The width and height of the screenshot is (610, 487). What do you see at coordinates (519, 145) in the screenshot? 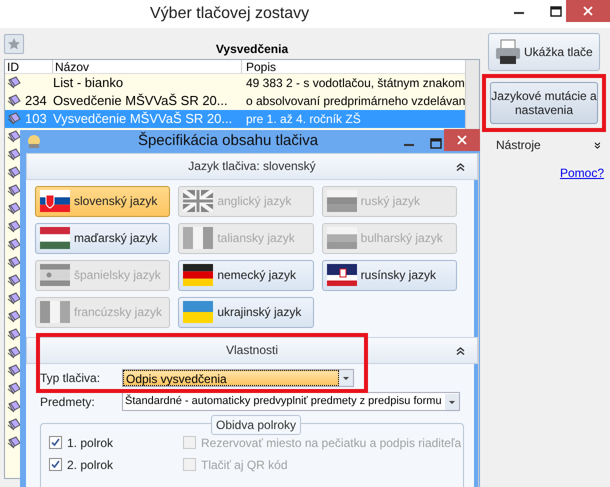
I see `tools-label: Nástroje` at bounding box center [519, 145].